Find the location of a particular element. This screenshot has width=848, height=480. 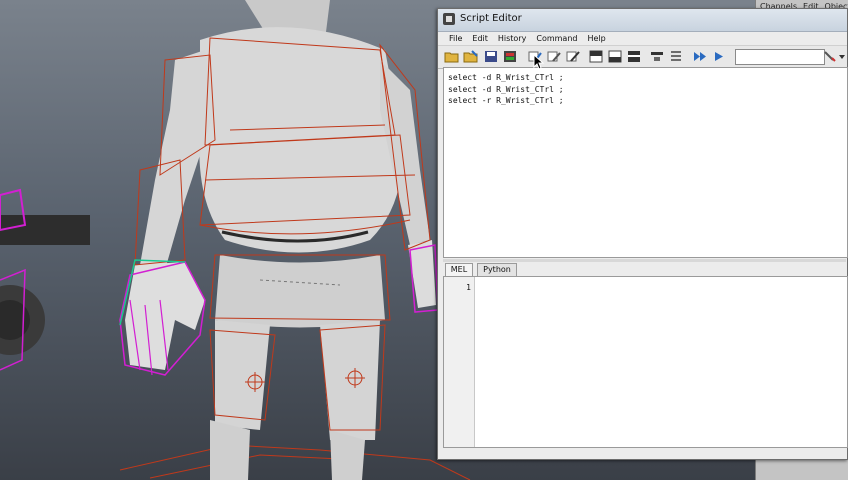

tab-python: Python is located at coordinates (497, 269).